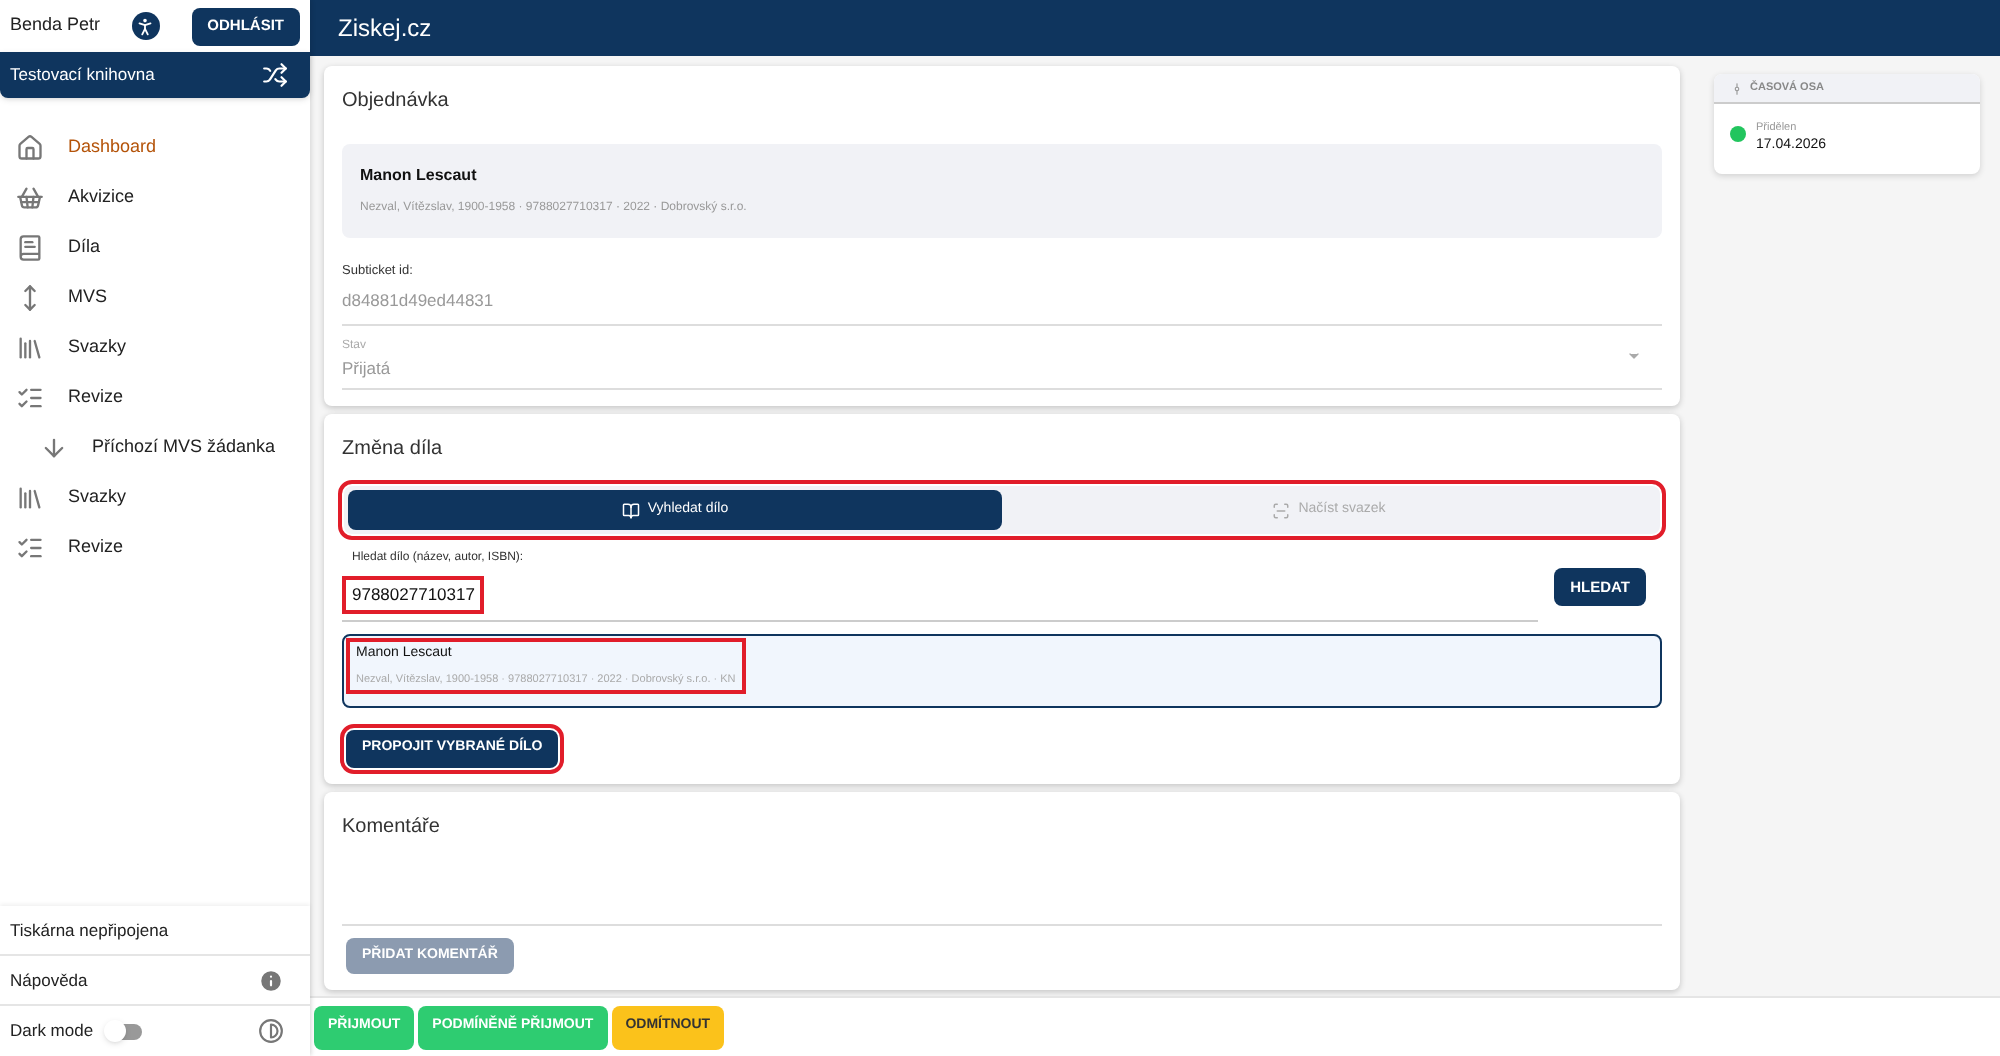  Describe the element at coordinates (393, 450) in the screenshot. I see `card-title: Změna díla` at that location.